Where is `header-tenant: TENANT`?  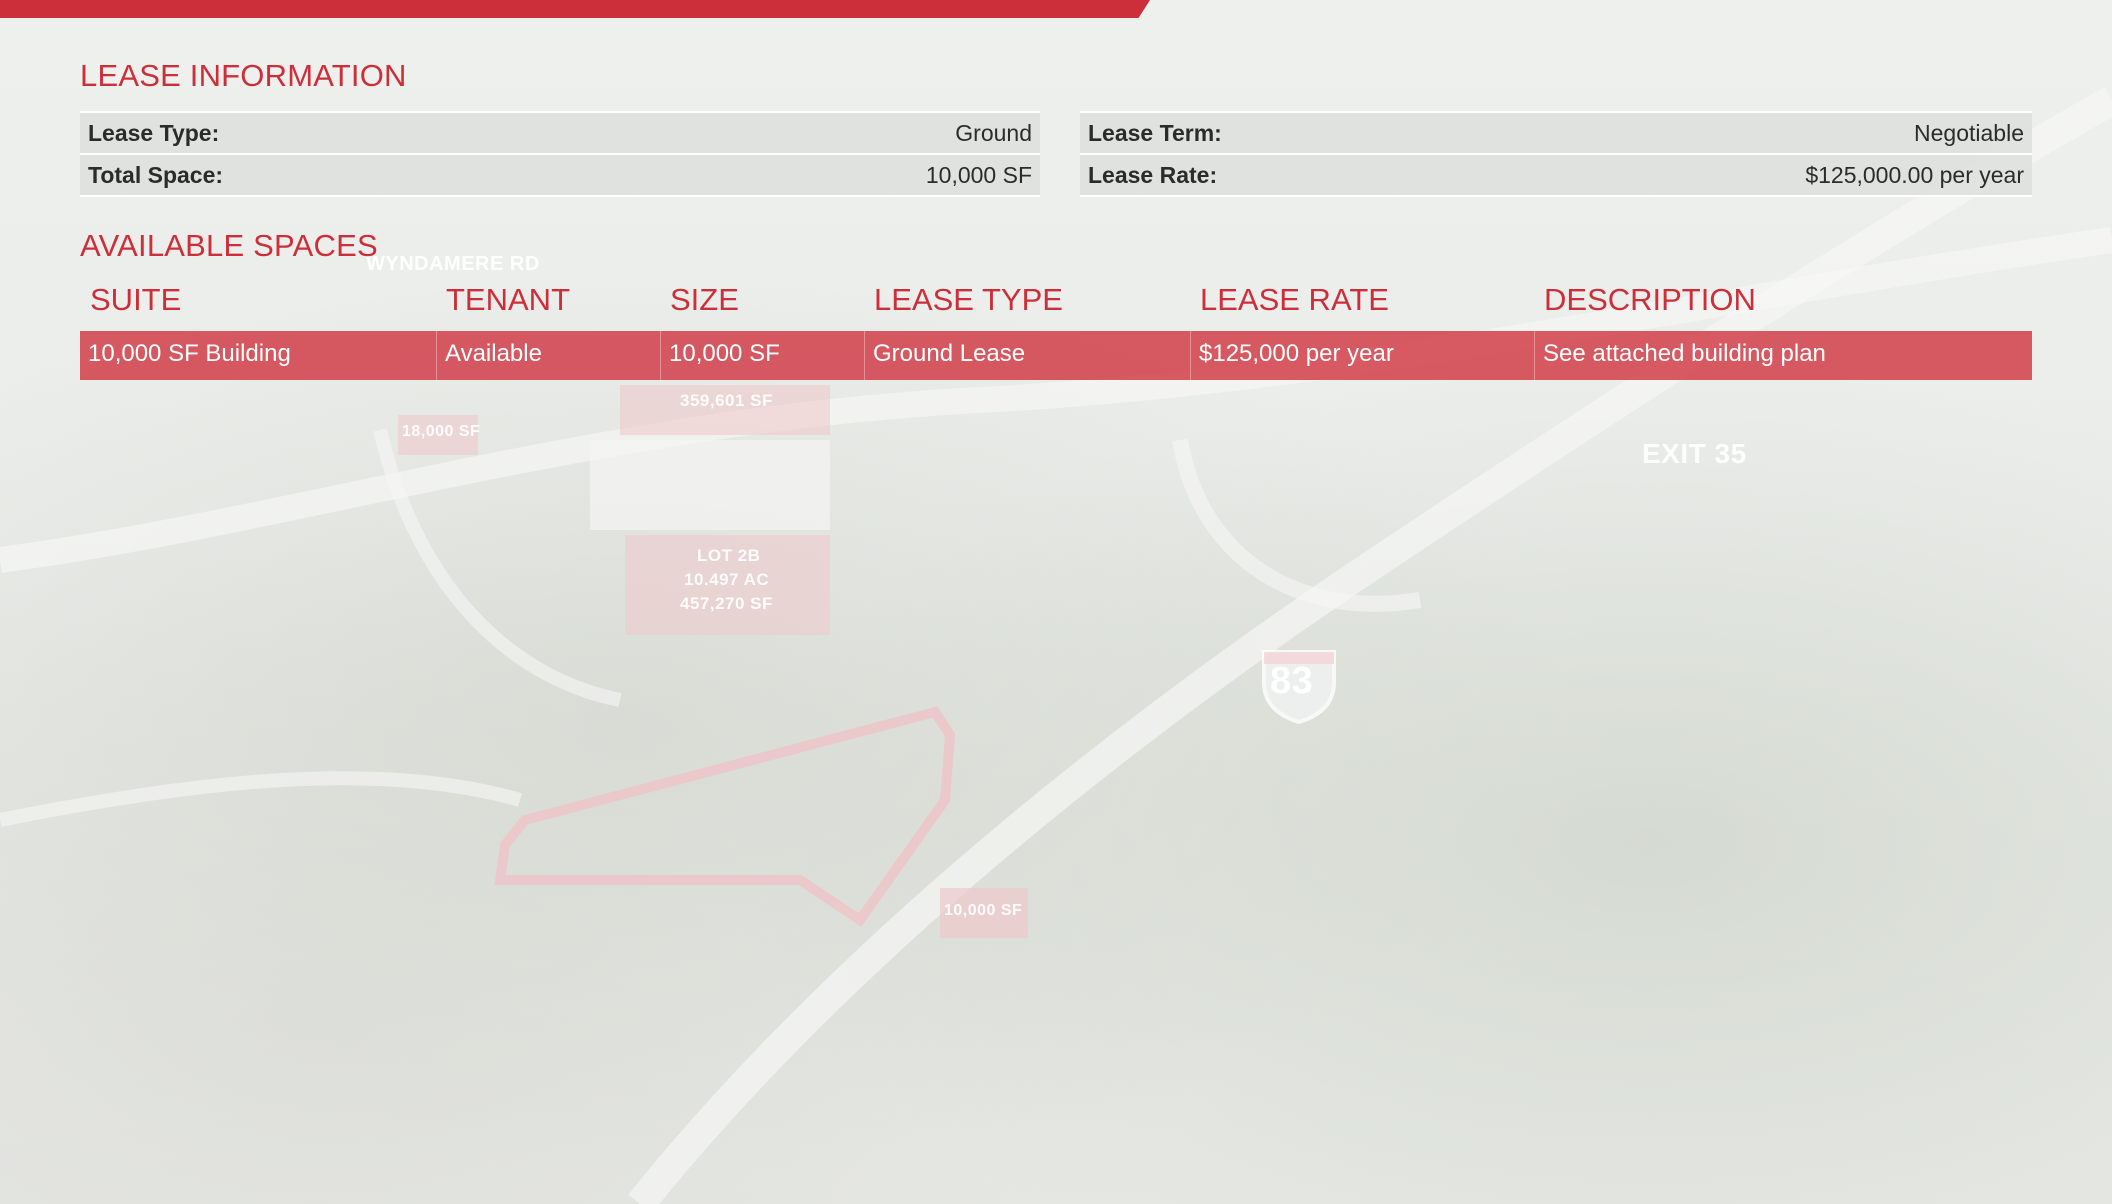
header-tenant: TENANT is located at coordinates (508, 299).